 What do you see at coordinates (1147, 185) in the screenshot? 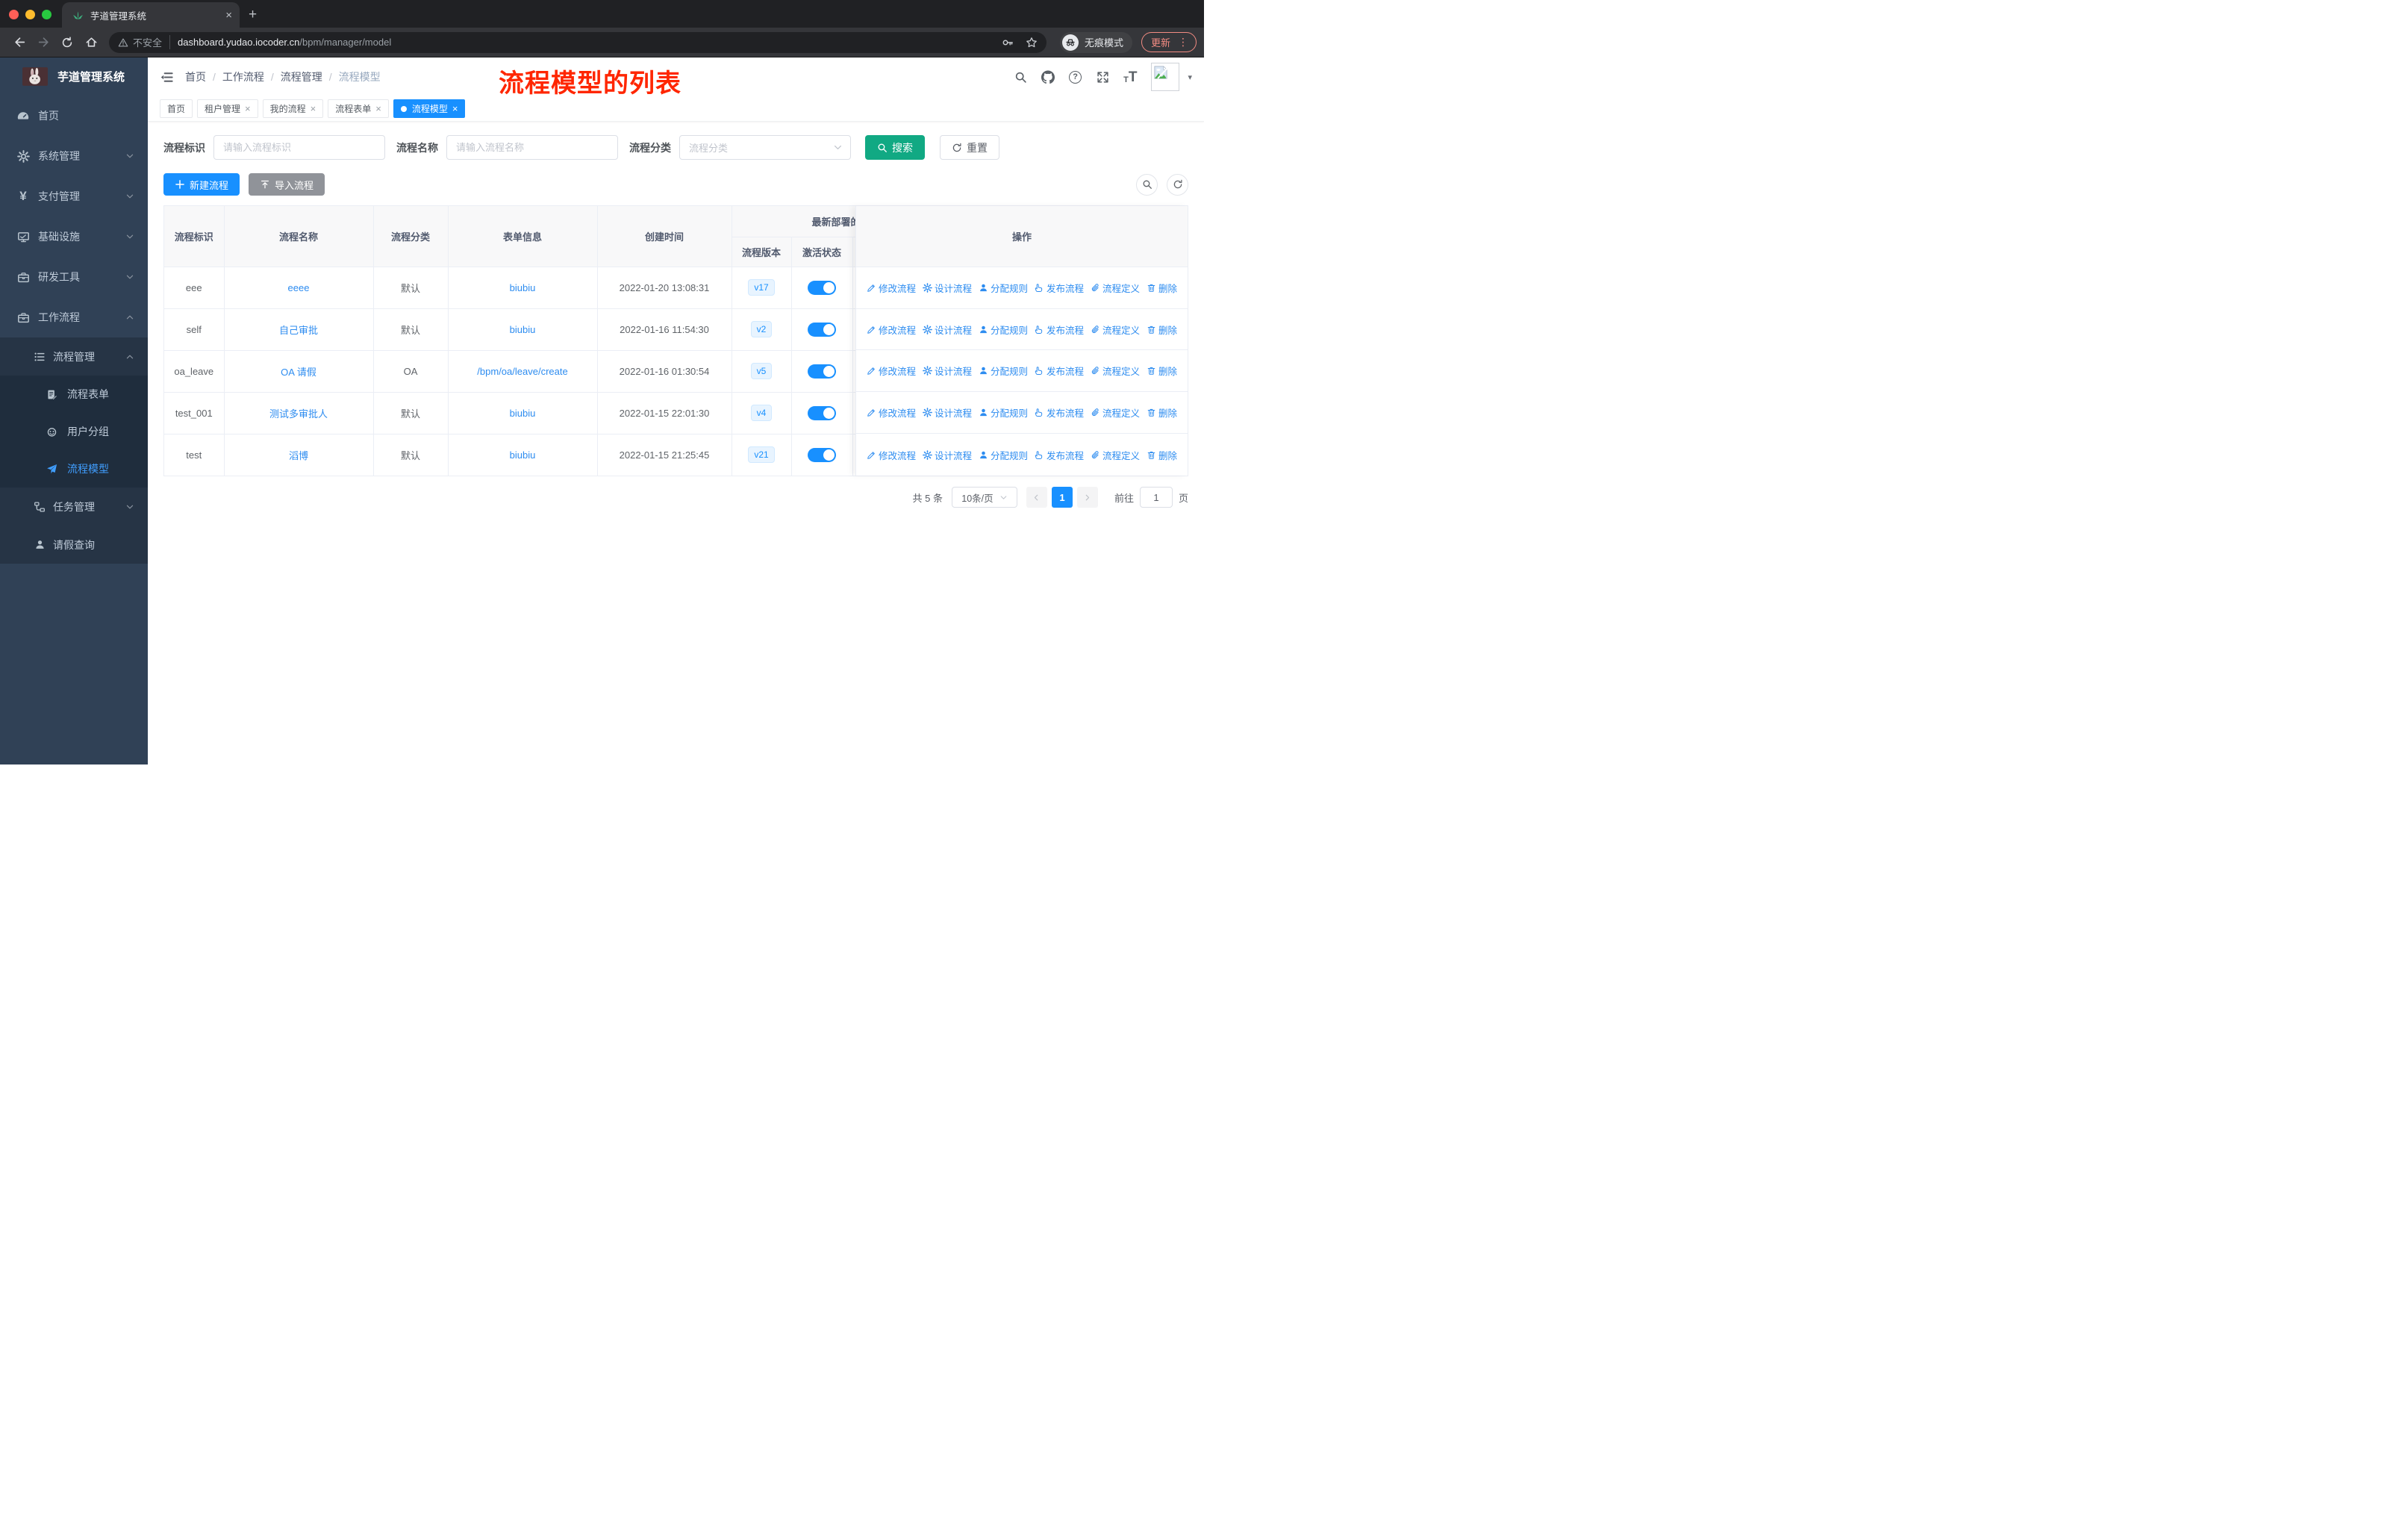
I see `show-search-button` at bounding box center [1147, 185].